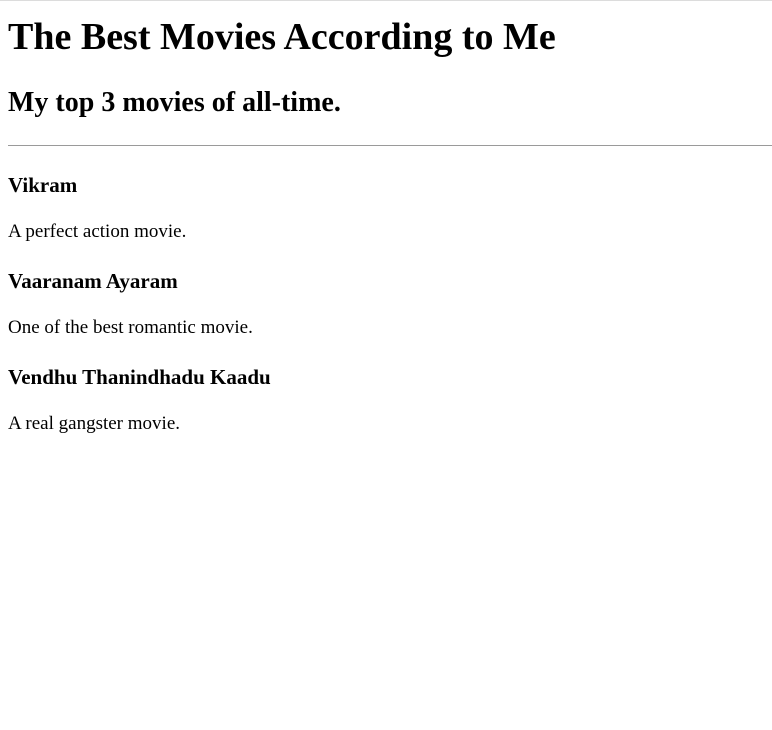 The height and width of the screenshot is (730, 772). What do you see at coordinates (94, 423) in the screenshot?
I see `movie-description: A real gangster movie.` at bounding box center [94, 423].